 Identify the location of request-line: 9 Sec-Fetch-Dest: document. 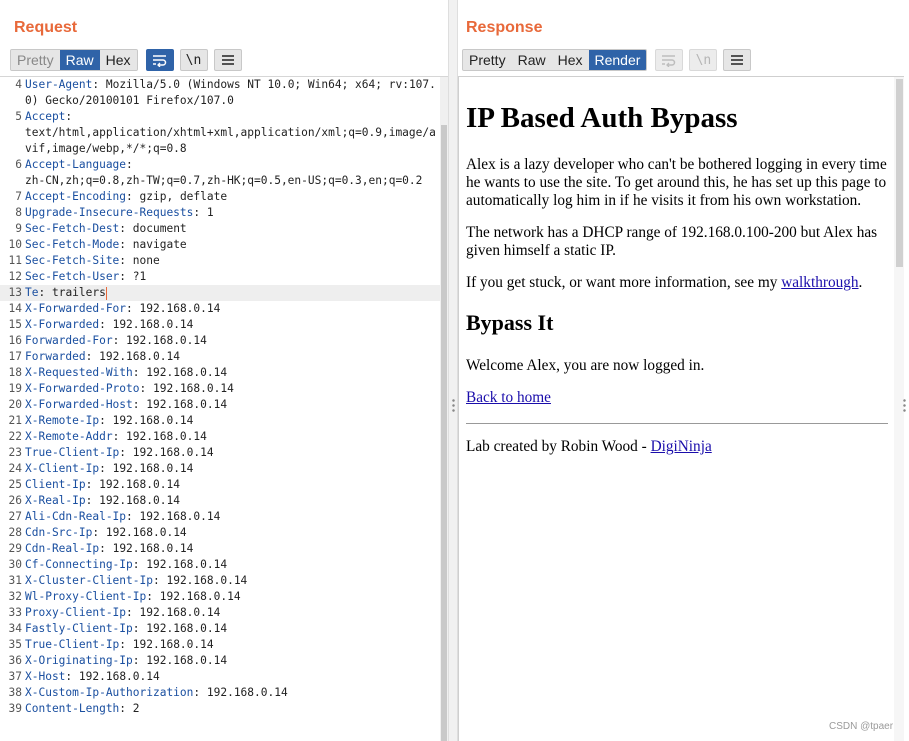
(220, 229).